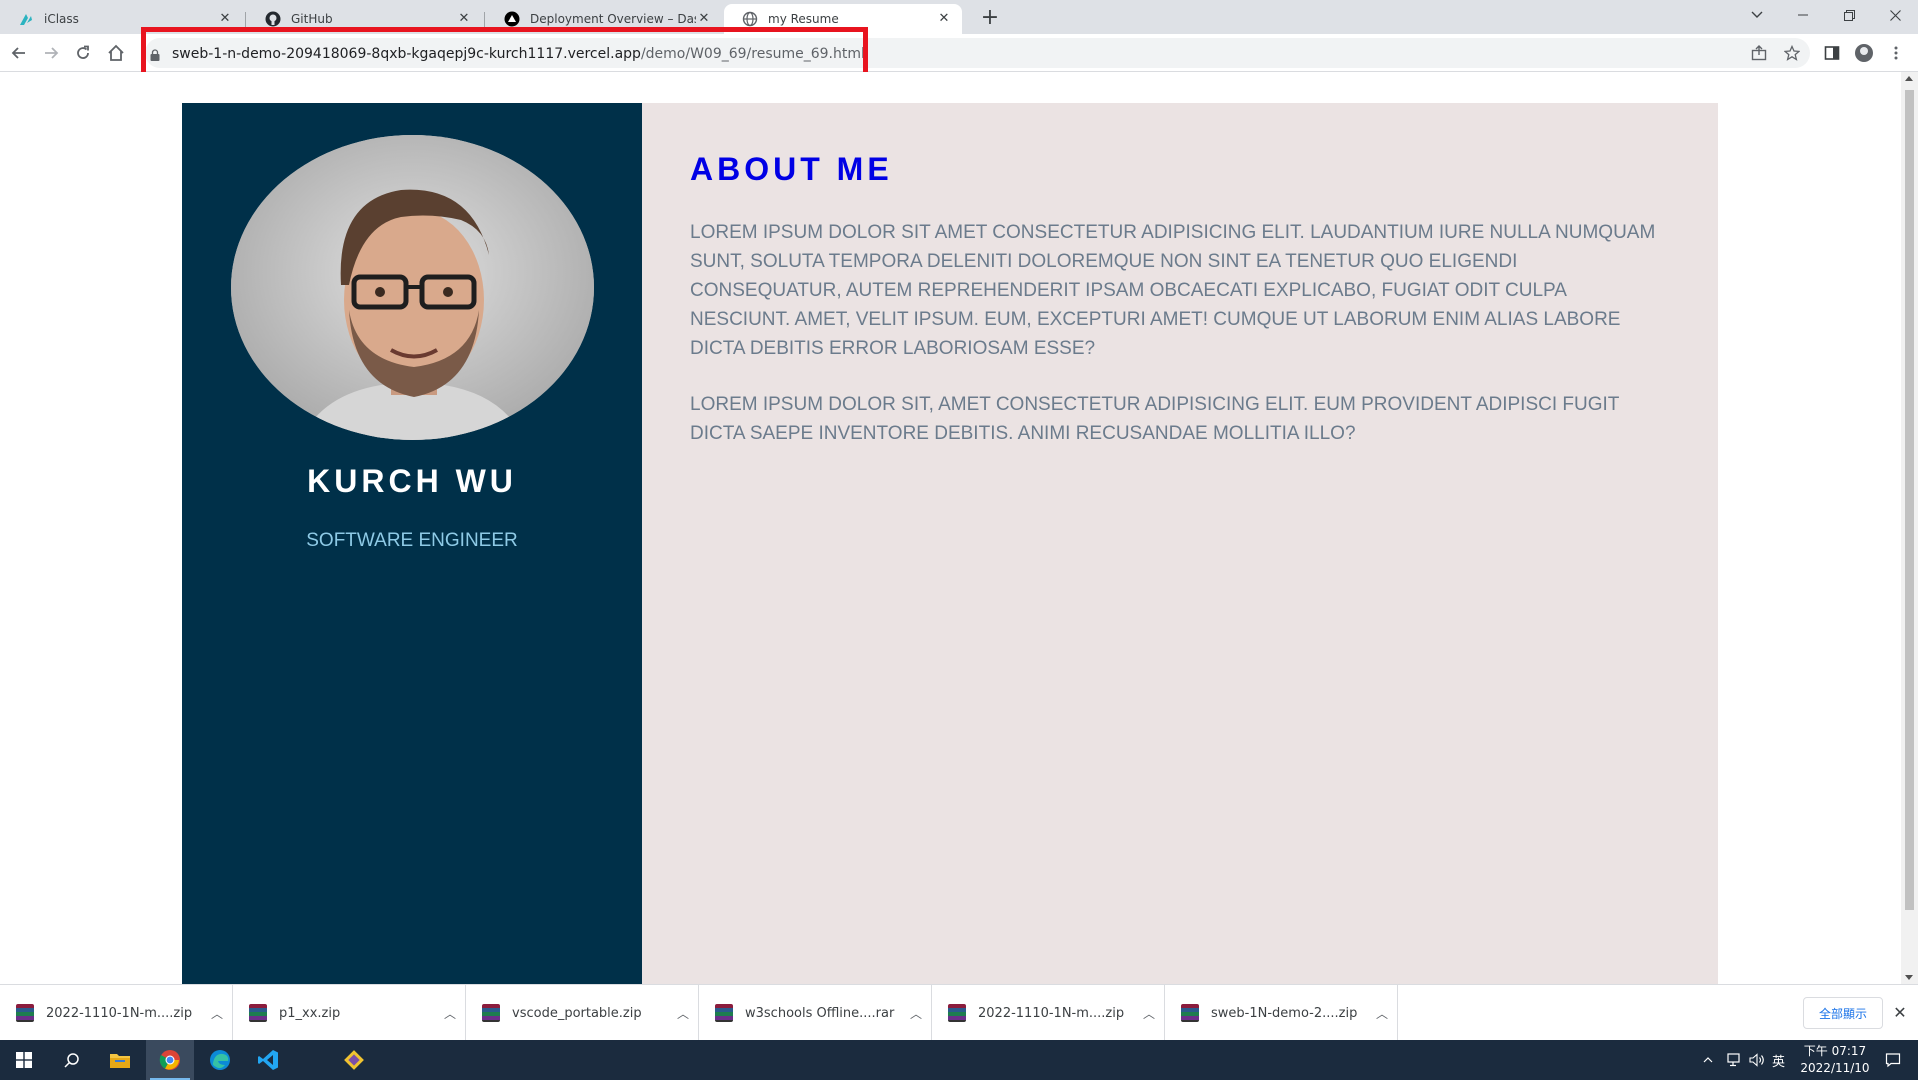 This screenshot has width=1918, height=1080. I want to click on resume-name: KURCH WU, so click(412, 481).